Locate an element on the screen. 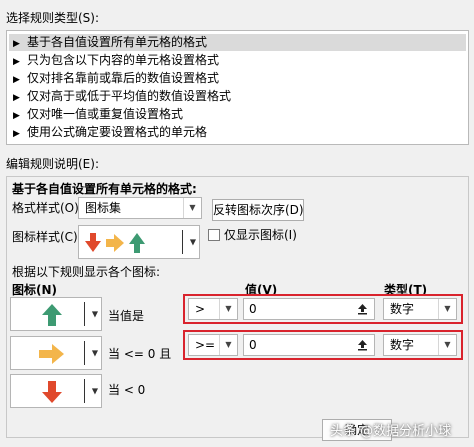  condition-label-row-2: 当 <= 0 且 is located at coordinates (140, 354).